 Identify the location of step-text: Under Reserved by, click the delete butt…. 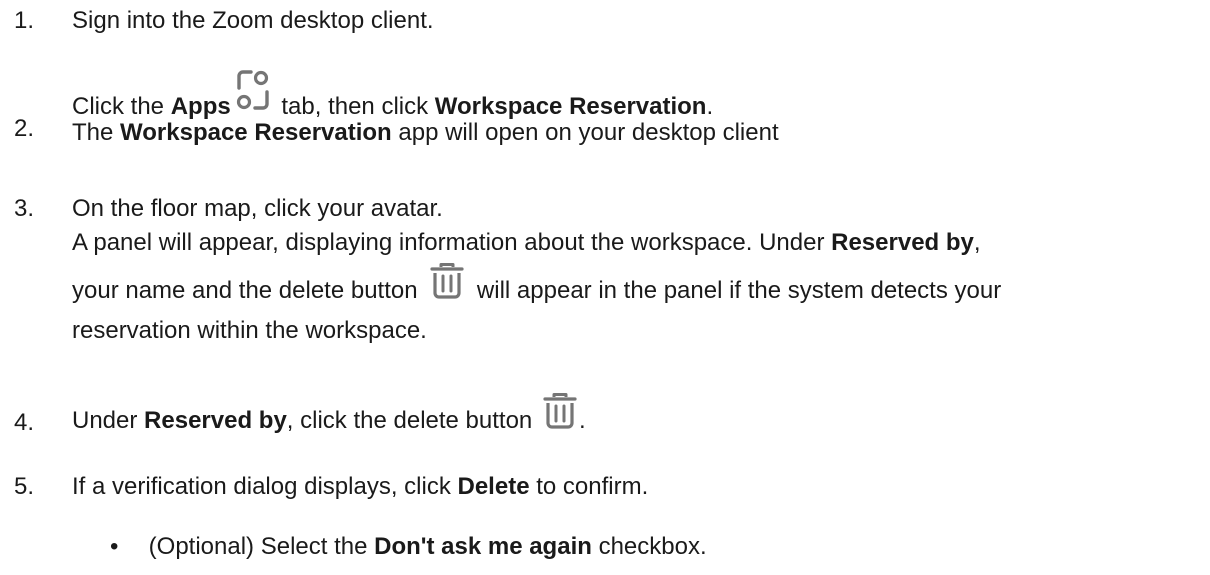
(636, 418).